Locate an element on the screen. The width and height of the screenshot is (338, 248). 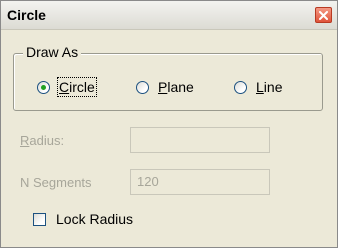
lock-radius-checkbox: Lock Radius is located at coordinates (83, 219).